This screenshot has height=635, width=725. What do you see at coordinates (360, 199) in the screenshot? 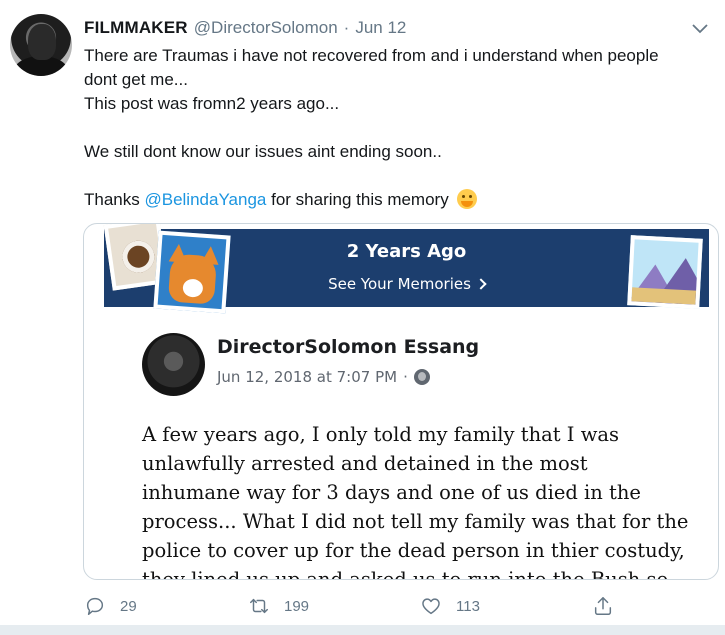
I see `thanks-suffix: for sharing this memory` at bounding box center [360, 199].